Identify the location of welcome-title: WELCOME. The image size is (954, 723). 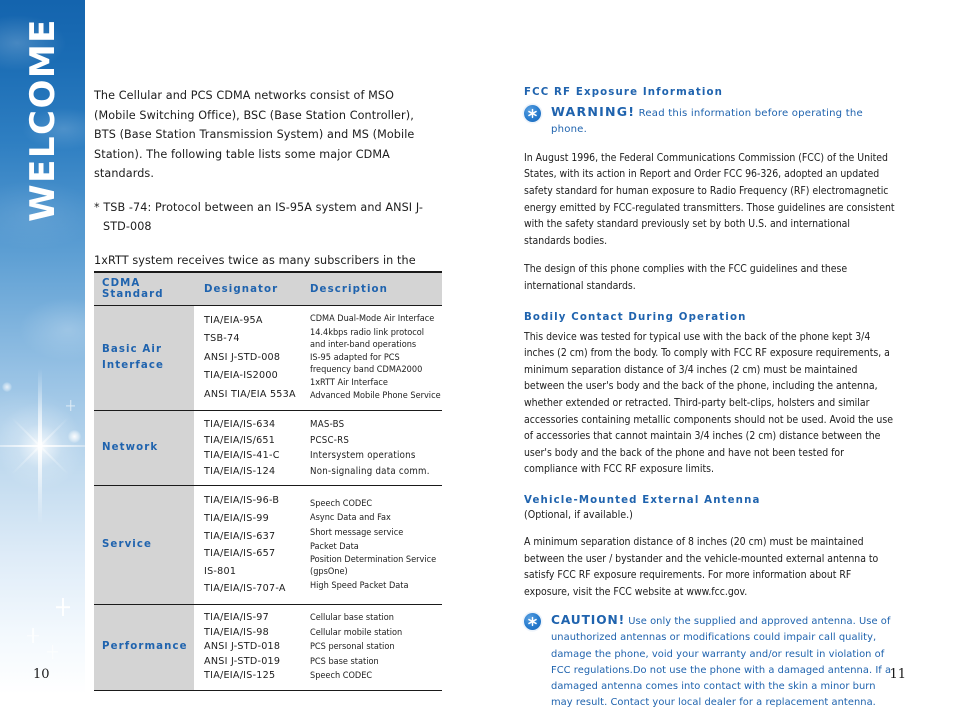
(42, 120).